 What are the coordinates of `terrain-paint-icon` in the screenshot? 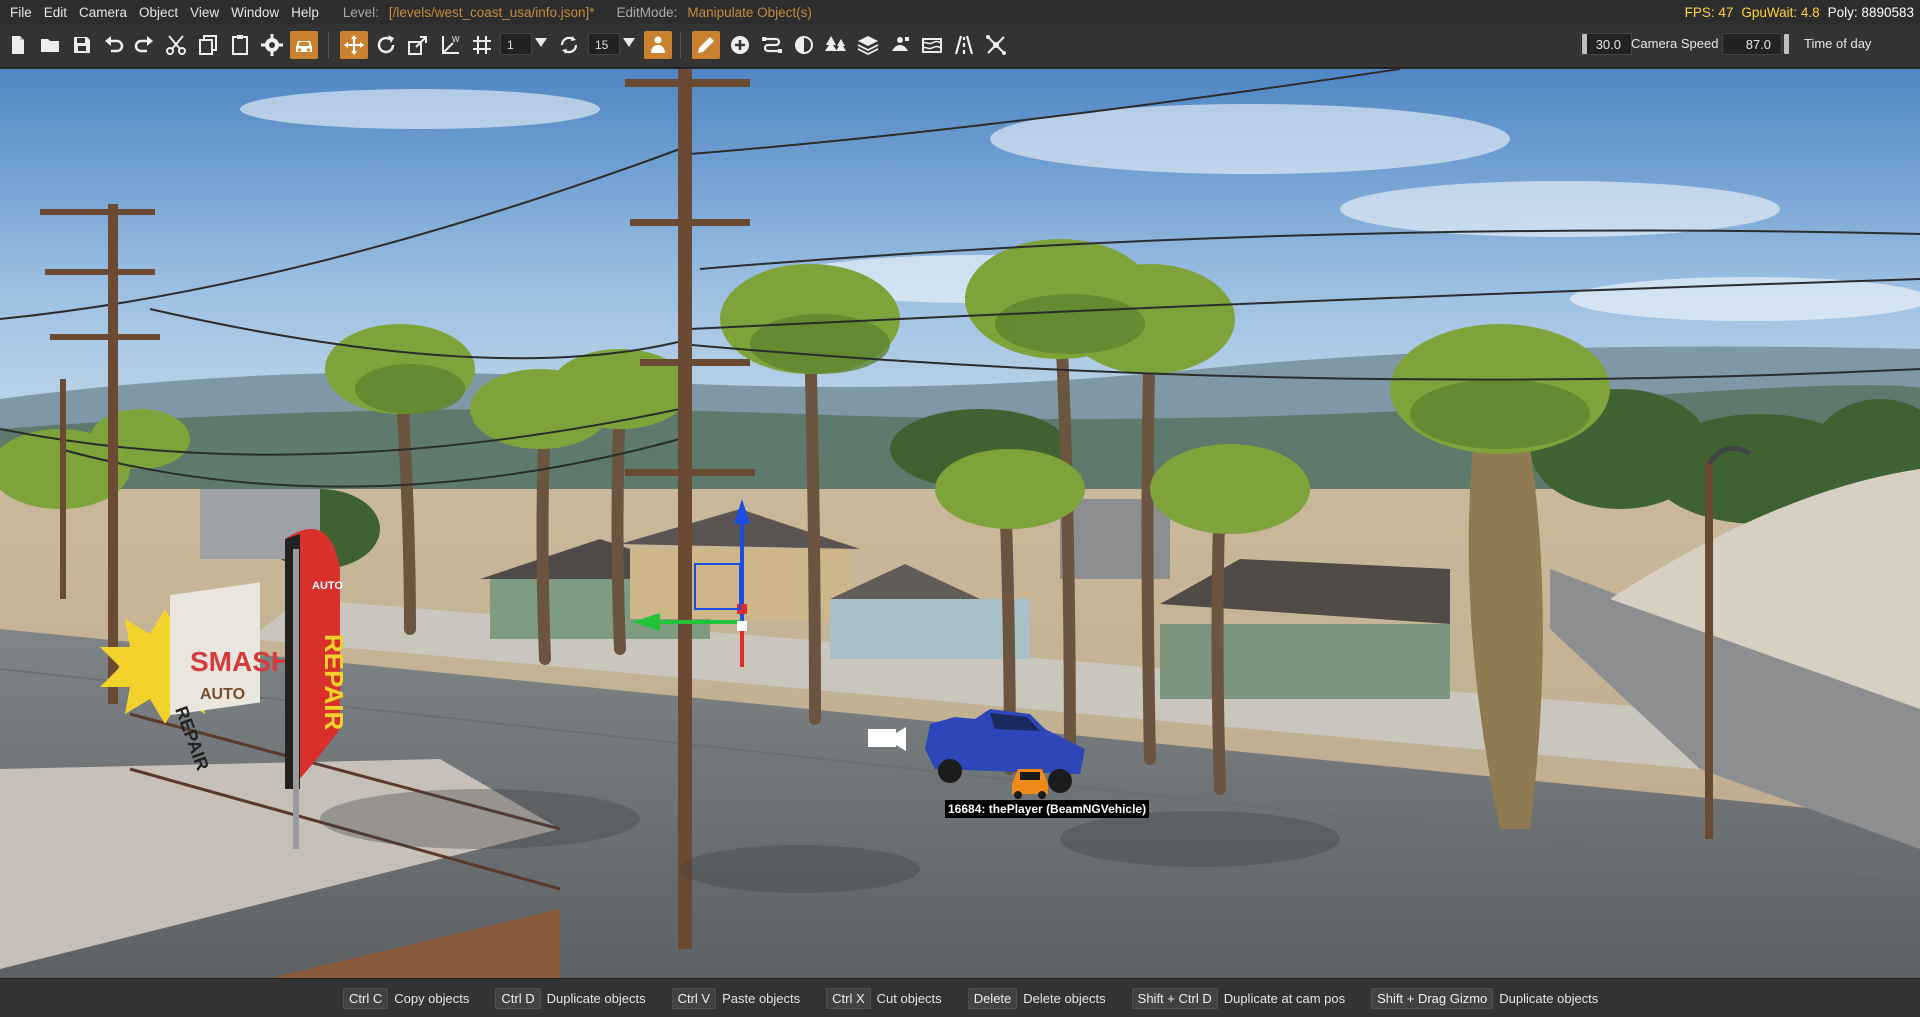 It's located at (804, 45).